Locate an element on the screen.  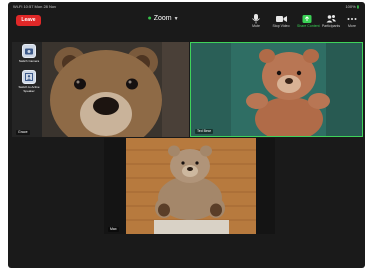
status-bar: Wi-Fi 10:57 Mon 28 Nov 100% ▮ is located at coordinates (186, 6).